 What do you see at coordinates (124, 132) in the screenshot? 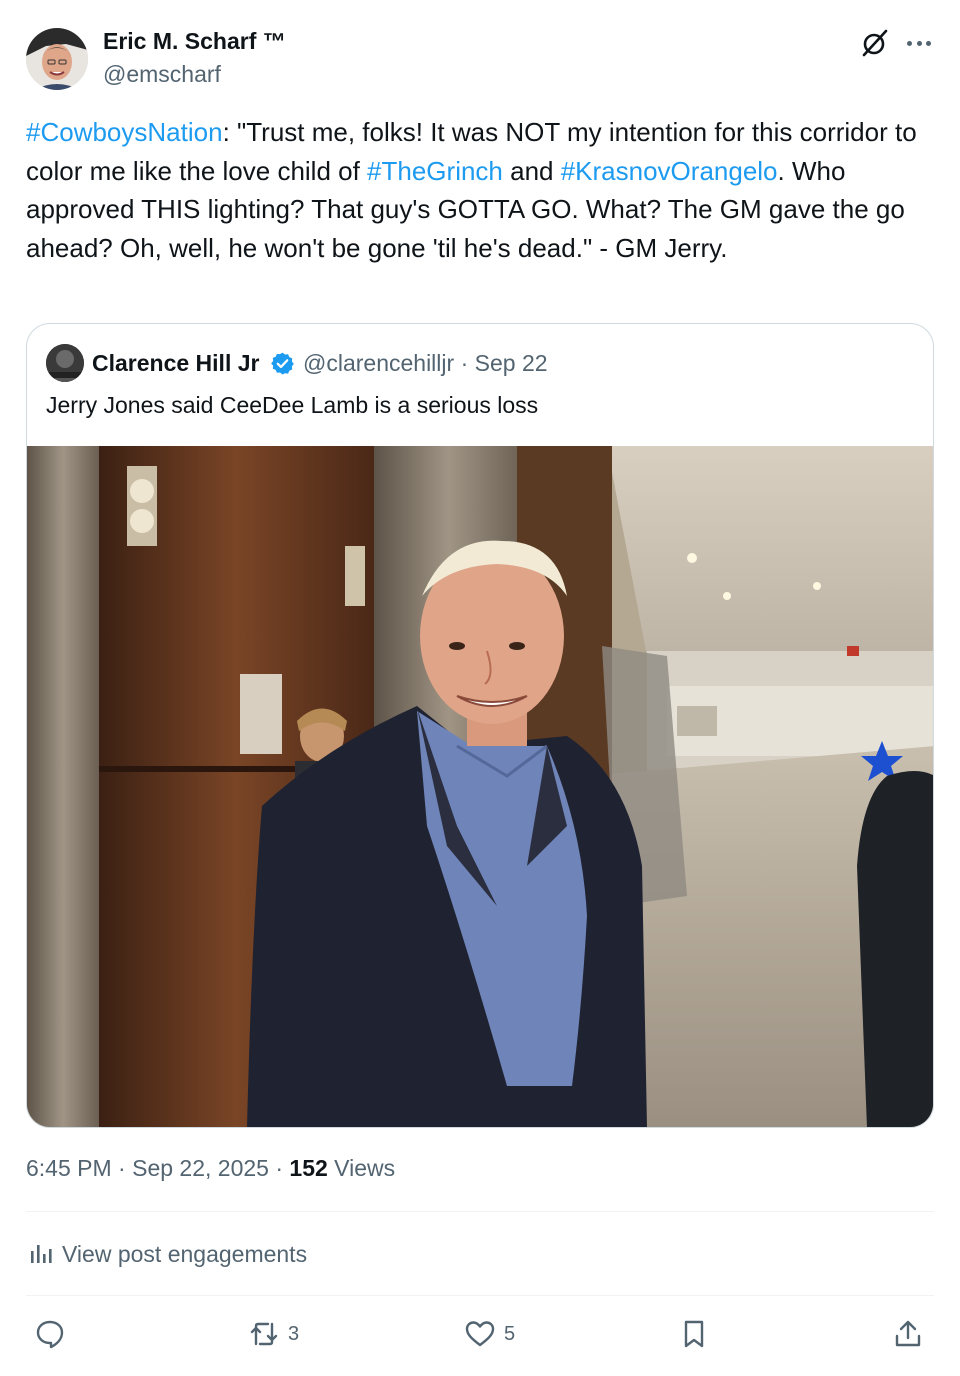
I see `hashtag-cowboysnation: #CowboysNation` at bounding box center [124, 132].